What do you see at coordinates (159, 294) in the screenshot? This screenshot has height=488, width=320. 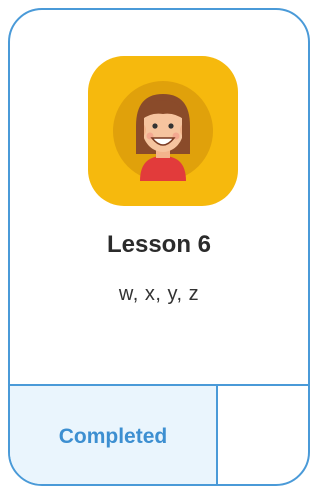 I see `lesson-letters: w, x, y, z` at bounding box center [159, 294].